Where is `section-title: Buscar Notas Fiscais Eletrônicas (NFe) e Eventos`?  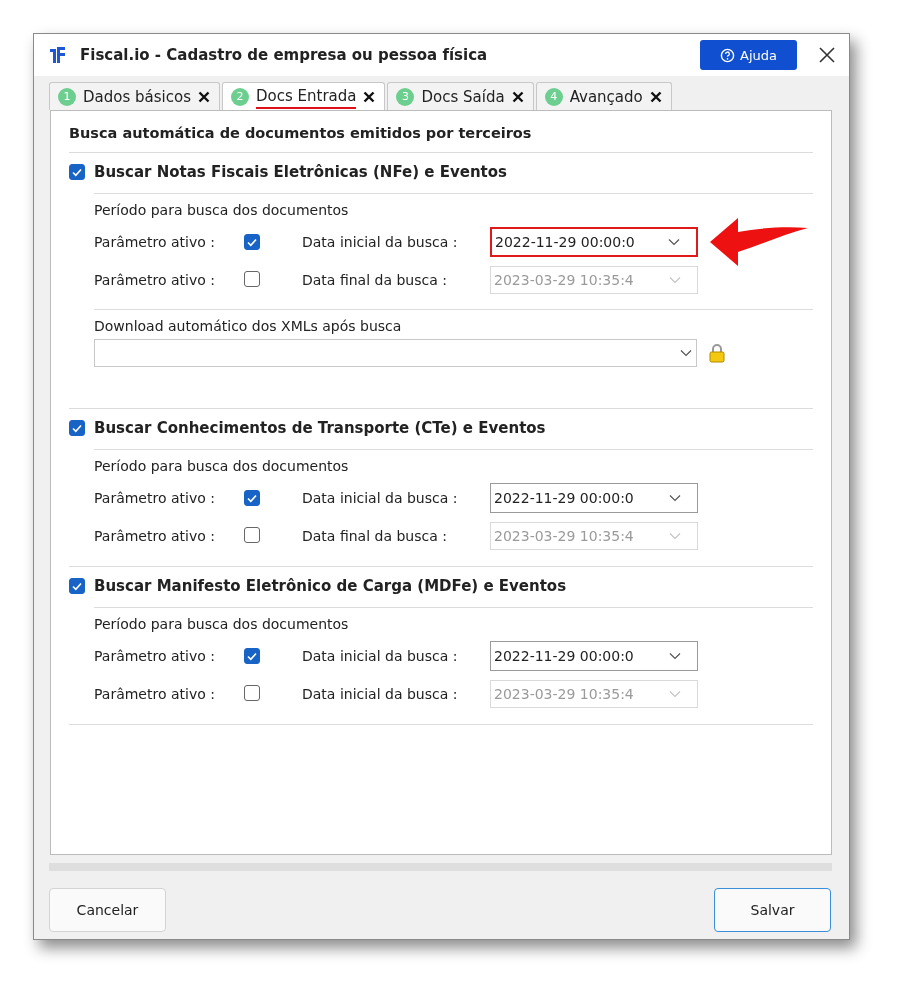 section-title: Buscar Notas Fiscais Eletrônicas (NFe) e Eventos is located at coordinates (300, 172).